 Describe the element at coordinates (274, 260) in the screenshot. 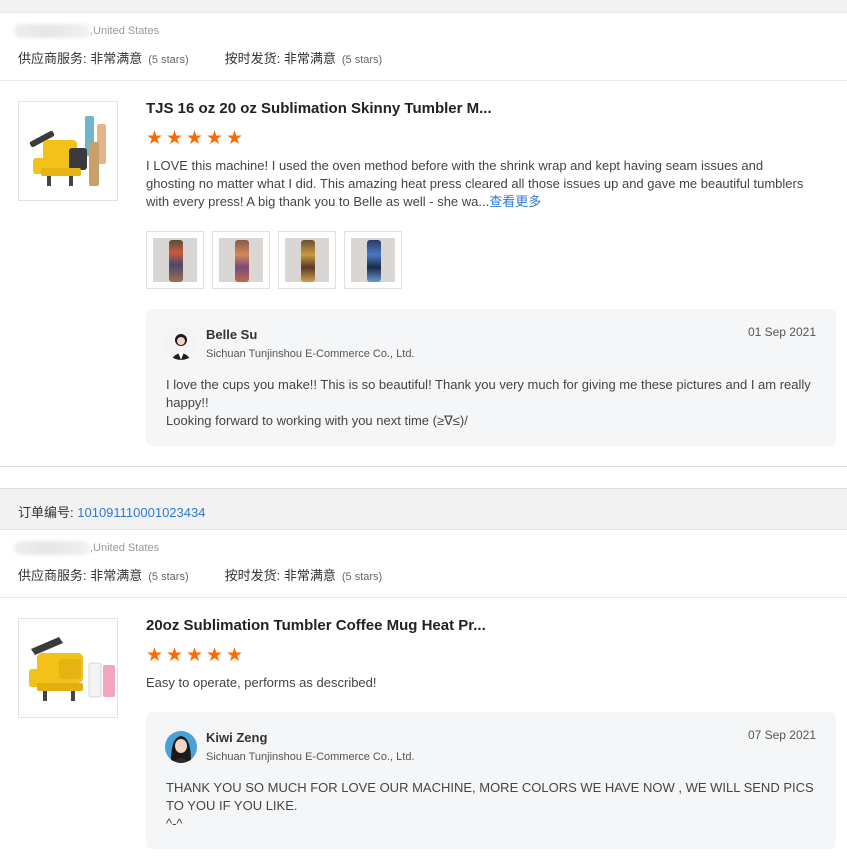

I see `review-photos` at that location.